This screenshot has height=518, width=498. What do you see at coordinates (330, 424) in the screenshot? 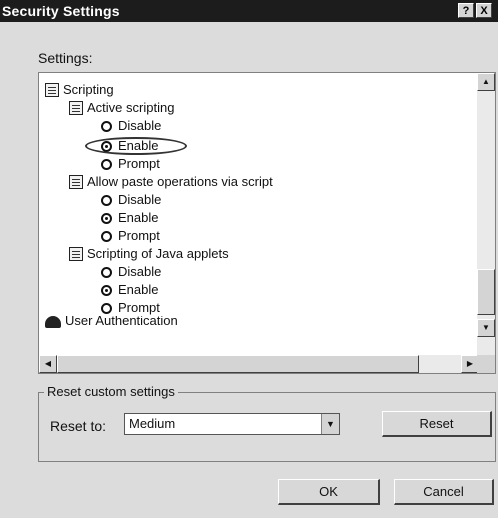
I see `chevron-down-icon: ▼` at bounding box center [330, 424].